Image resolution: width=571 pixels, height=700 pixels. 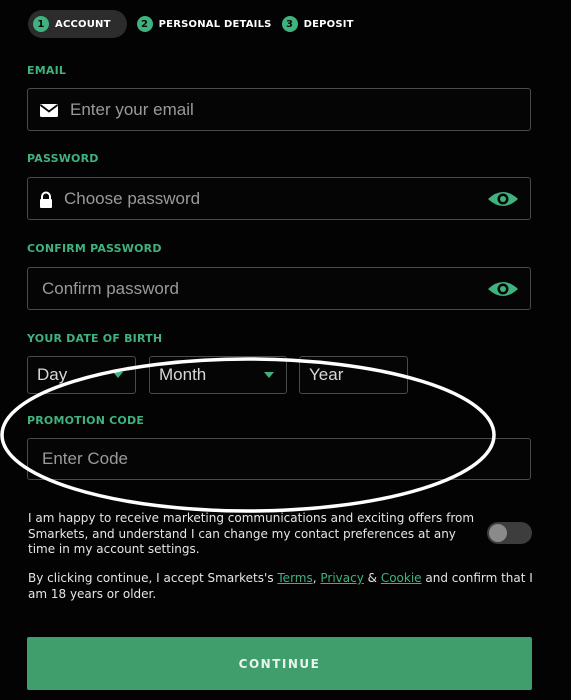 I want to click on password-label: PASSWORD, so click(x=63, y=158).